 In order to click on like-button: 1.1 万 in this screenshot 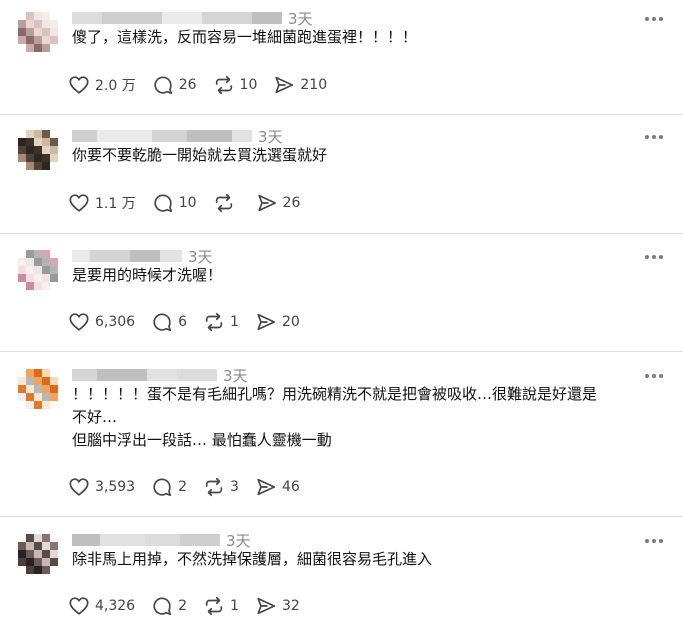, I will do `click(102, 203)`.